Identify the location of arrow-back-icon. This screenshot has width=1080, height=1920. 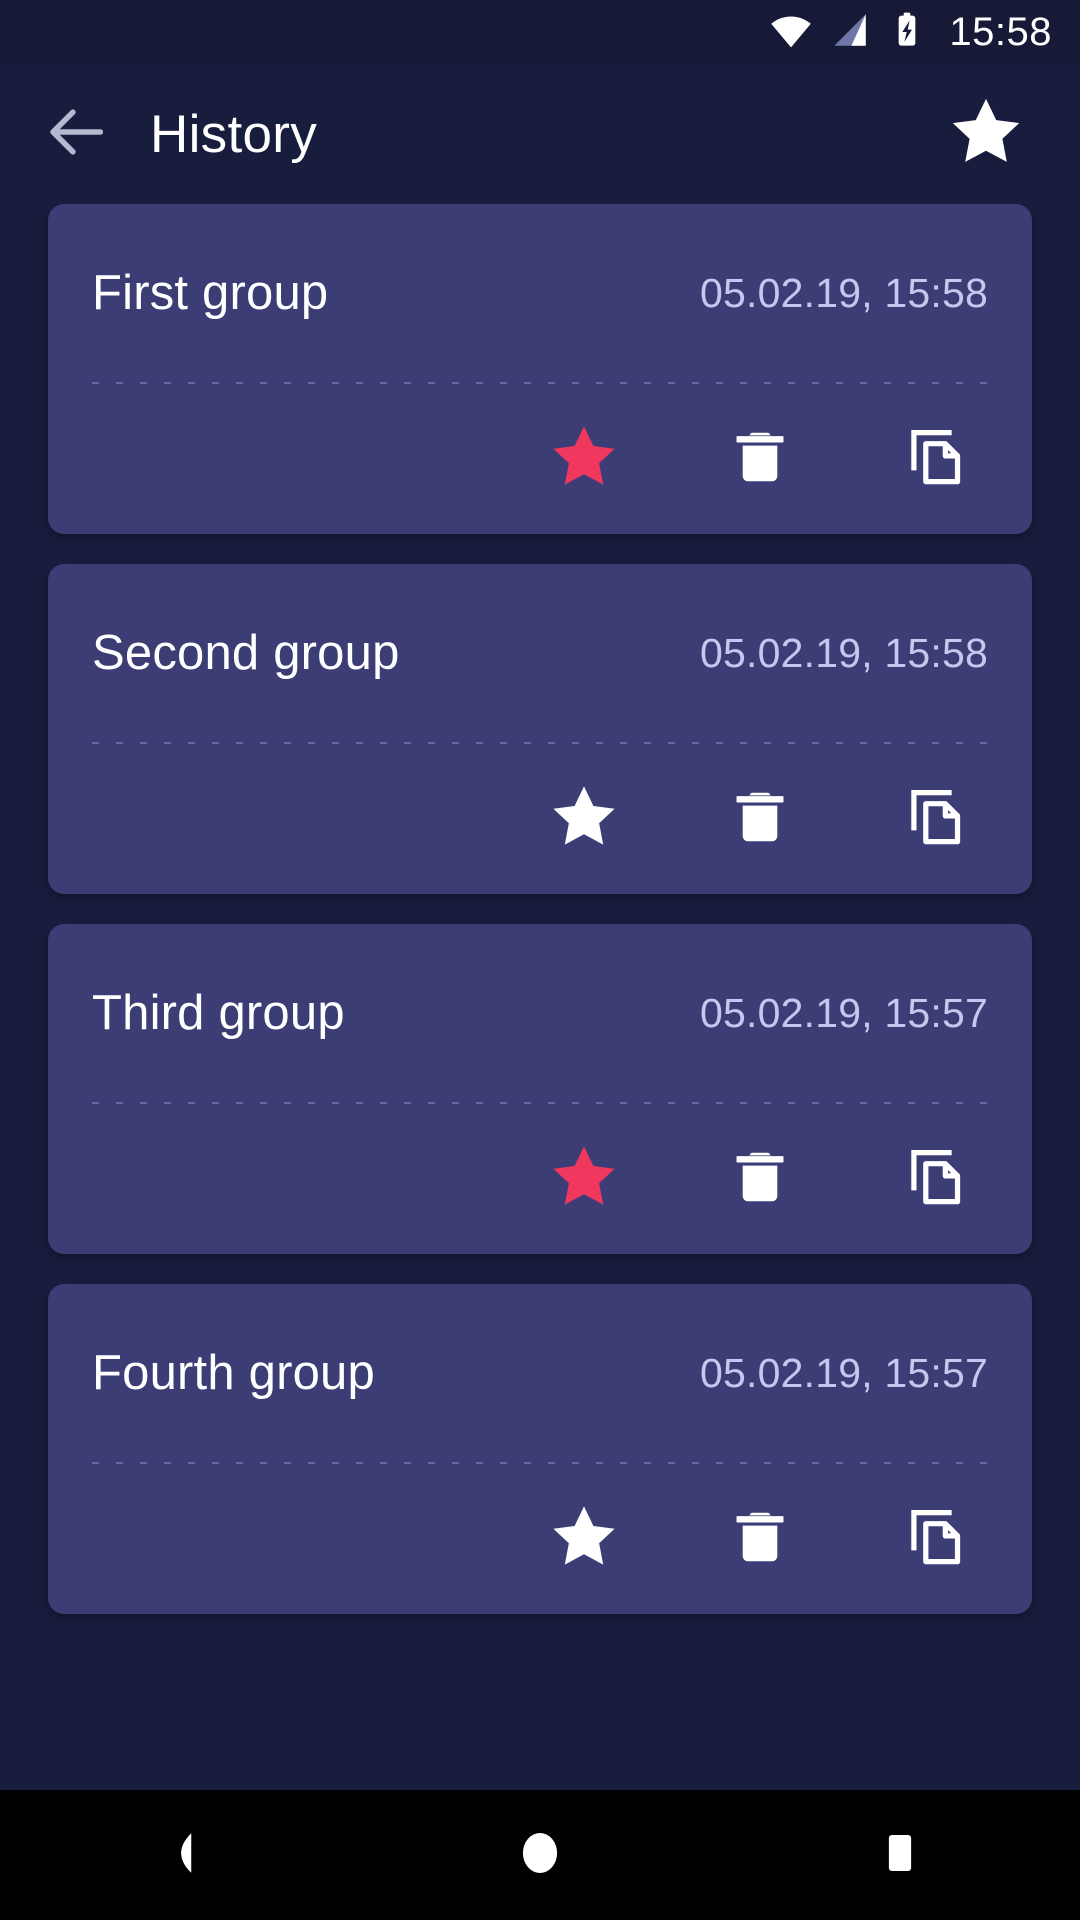
(77, 134).